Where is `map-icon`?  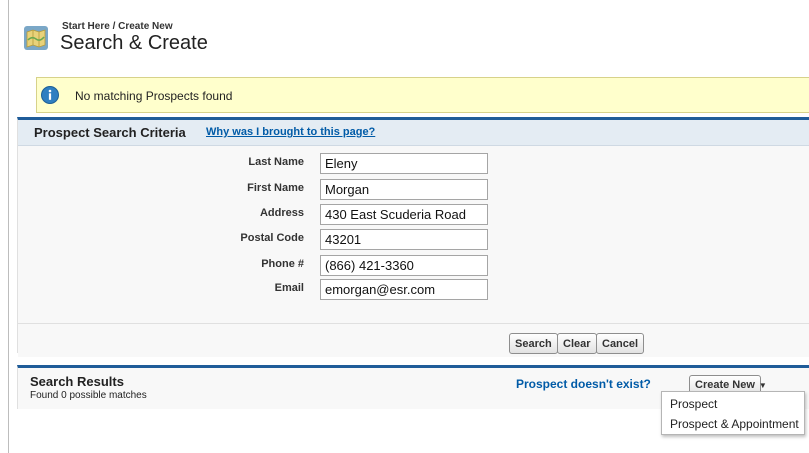
map-icon is located at coordinates (36, 38).